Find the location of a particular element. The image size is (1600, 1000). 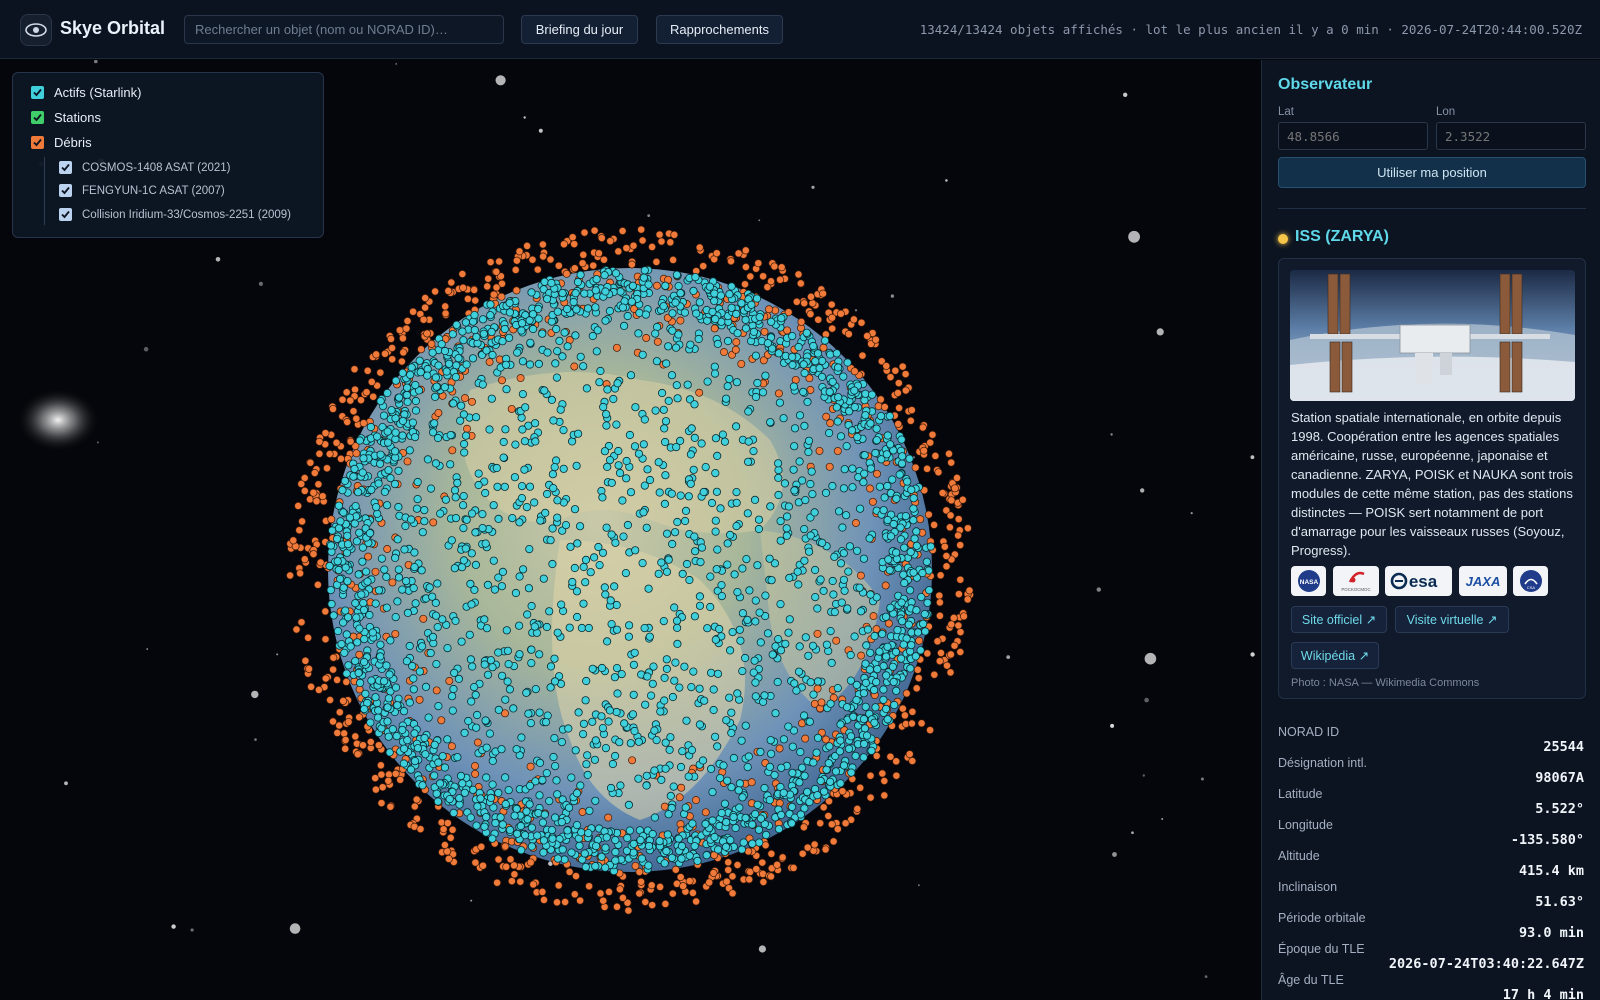

detail-label: Désignation intl. is located at coordinates (1322, 763).